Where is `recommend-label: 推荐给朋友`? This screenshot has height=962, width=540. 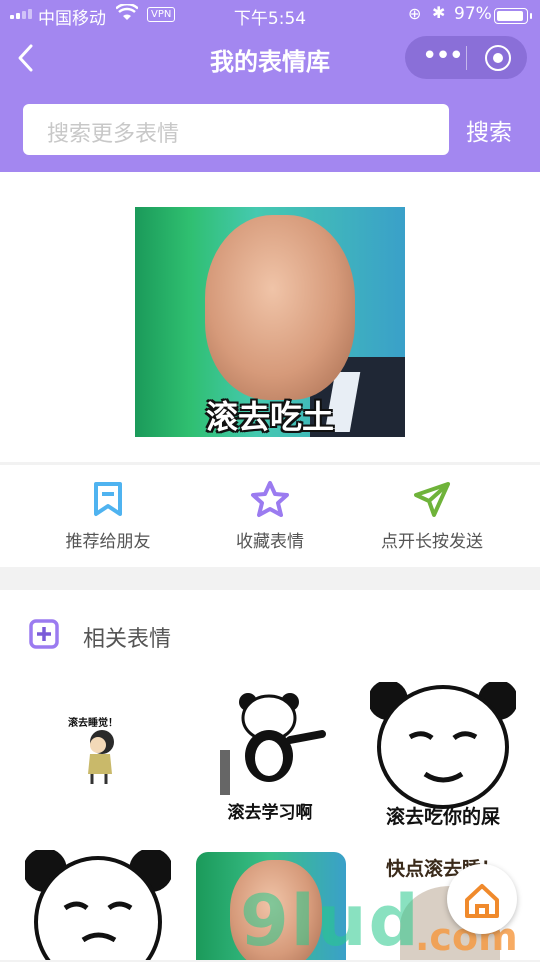 recommend-label: 推荐给朋友 is located at coordinates (108, 542).